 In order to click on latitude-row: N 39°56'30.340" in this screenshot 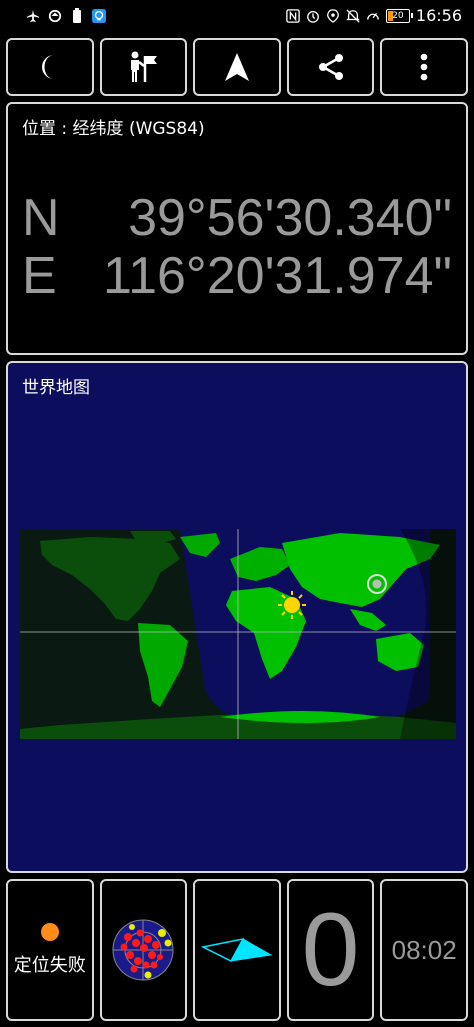, I will do `click(237, 218)`.